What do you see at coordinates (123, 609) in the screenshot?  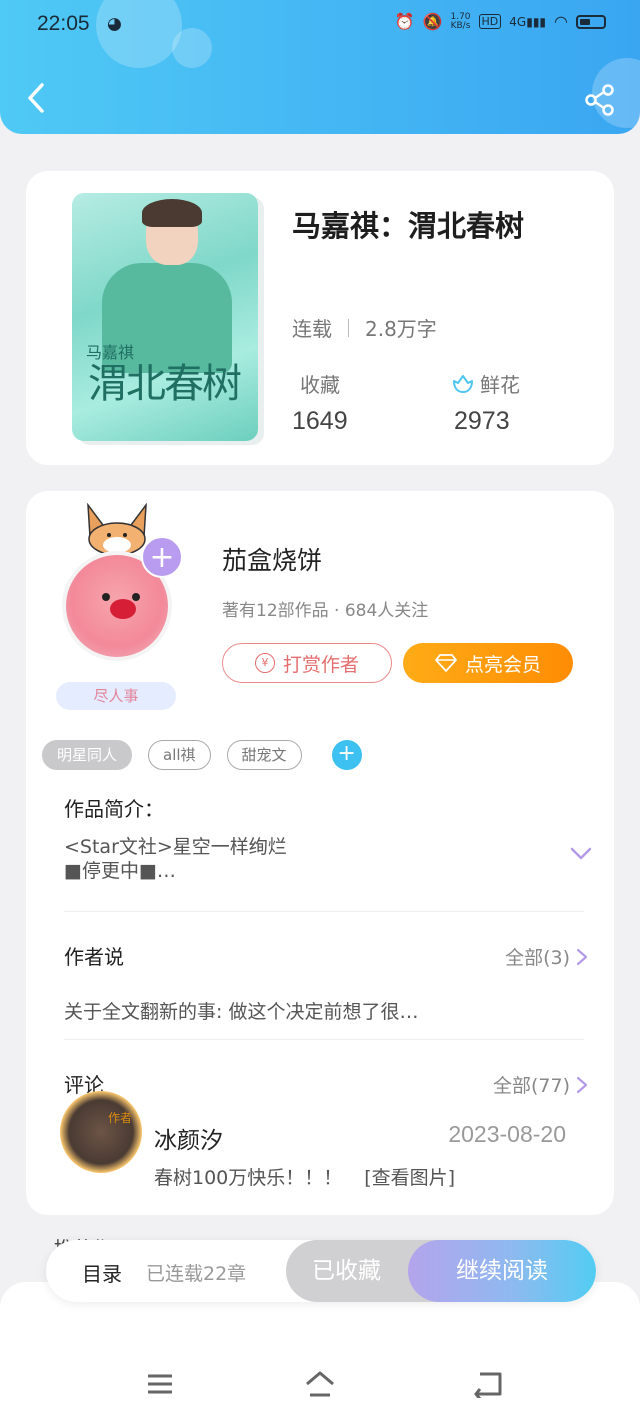 I see `avatar-nose` at bounding box center [123, 609].